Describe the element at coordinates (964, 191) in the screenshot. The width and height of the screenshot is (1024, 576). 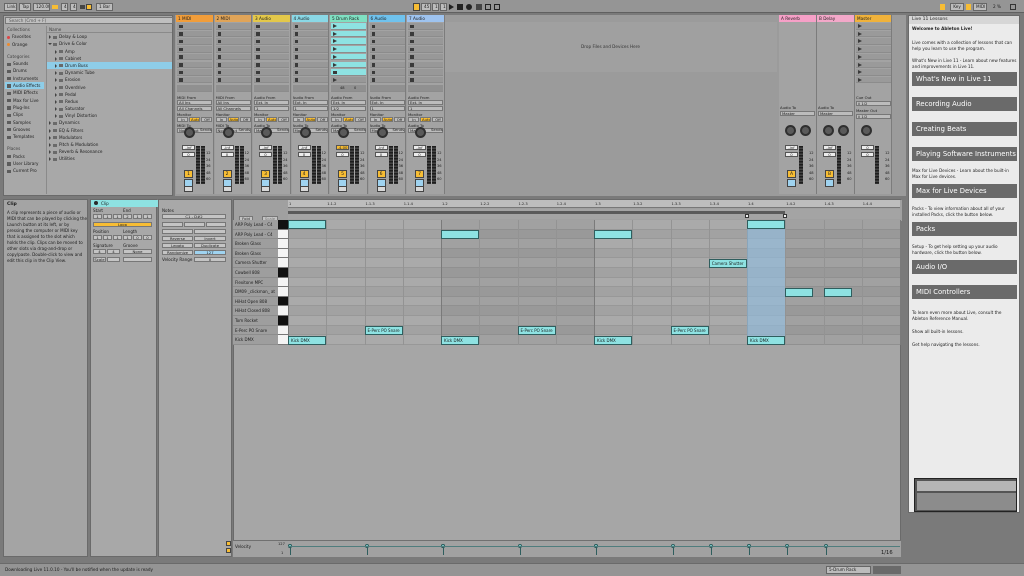
I see `lesson-max-for-live-button: Max for Live Devices` at that location.